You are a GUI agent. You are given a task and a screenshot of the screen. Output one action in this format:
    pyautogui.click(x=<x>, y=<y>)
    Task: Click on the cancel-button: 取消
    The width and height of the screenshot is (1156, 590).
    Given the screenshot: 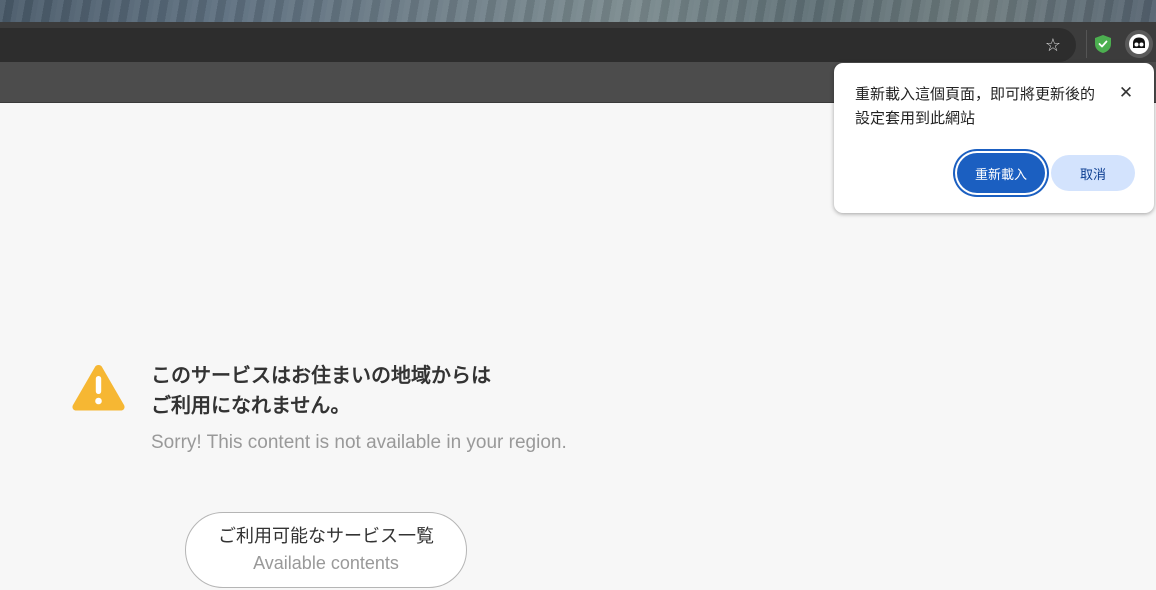 What is the action you would take?
    pyautogui.click(x=1093, y=173)
    